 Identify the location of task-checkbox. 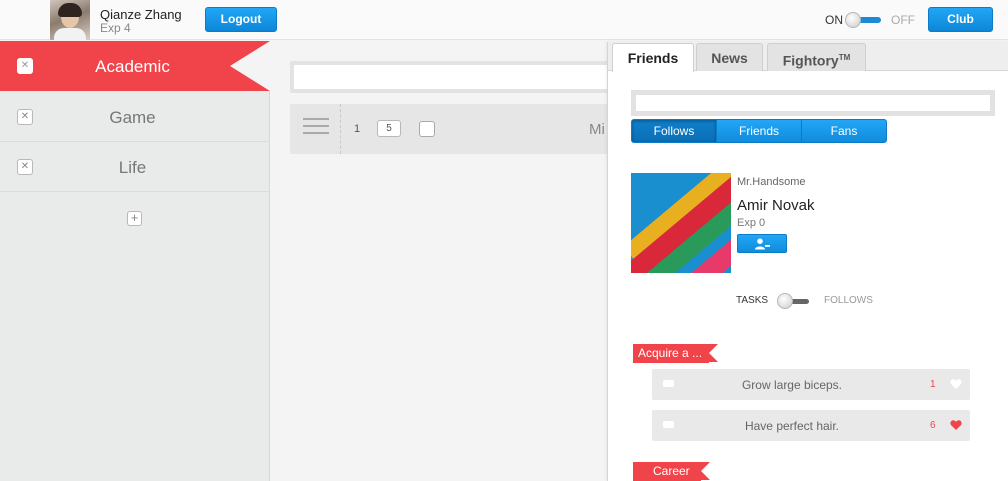
(427, 129).